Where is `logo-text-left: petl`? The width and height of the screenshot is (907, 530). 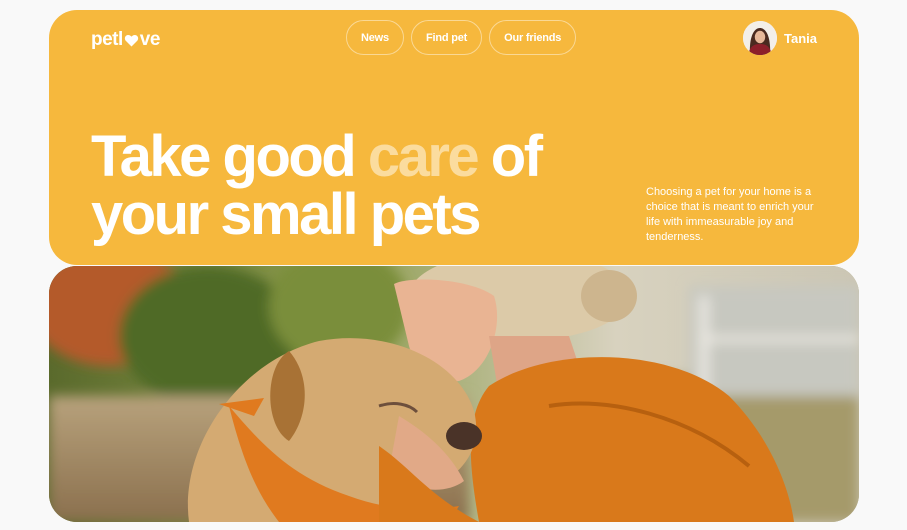 logo-text-left: petl is located at coordinates (107, 39).